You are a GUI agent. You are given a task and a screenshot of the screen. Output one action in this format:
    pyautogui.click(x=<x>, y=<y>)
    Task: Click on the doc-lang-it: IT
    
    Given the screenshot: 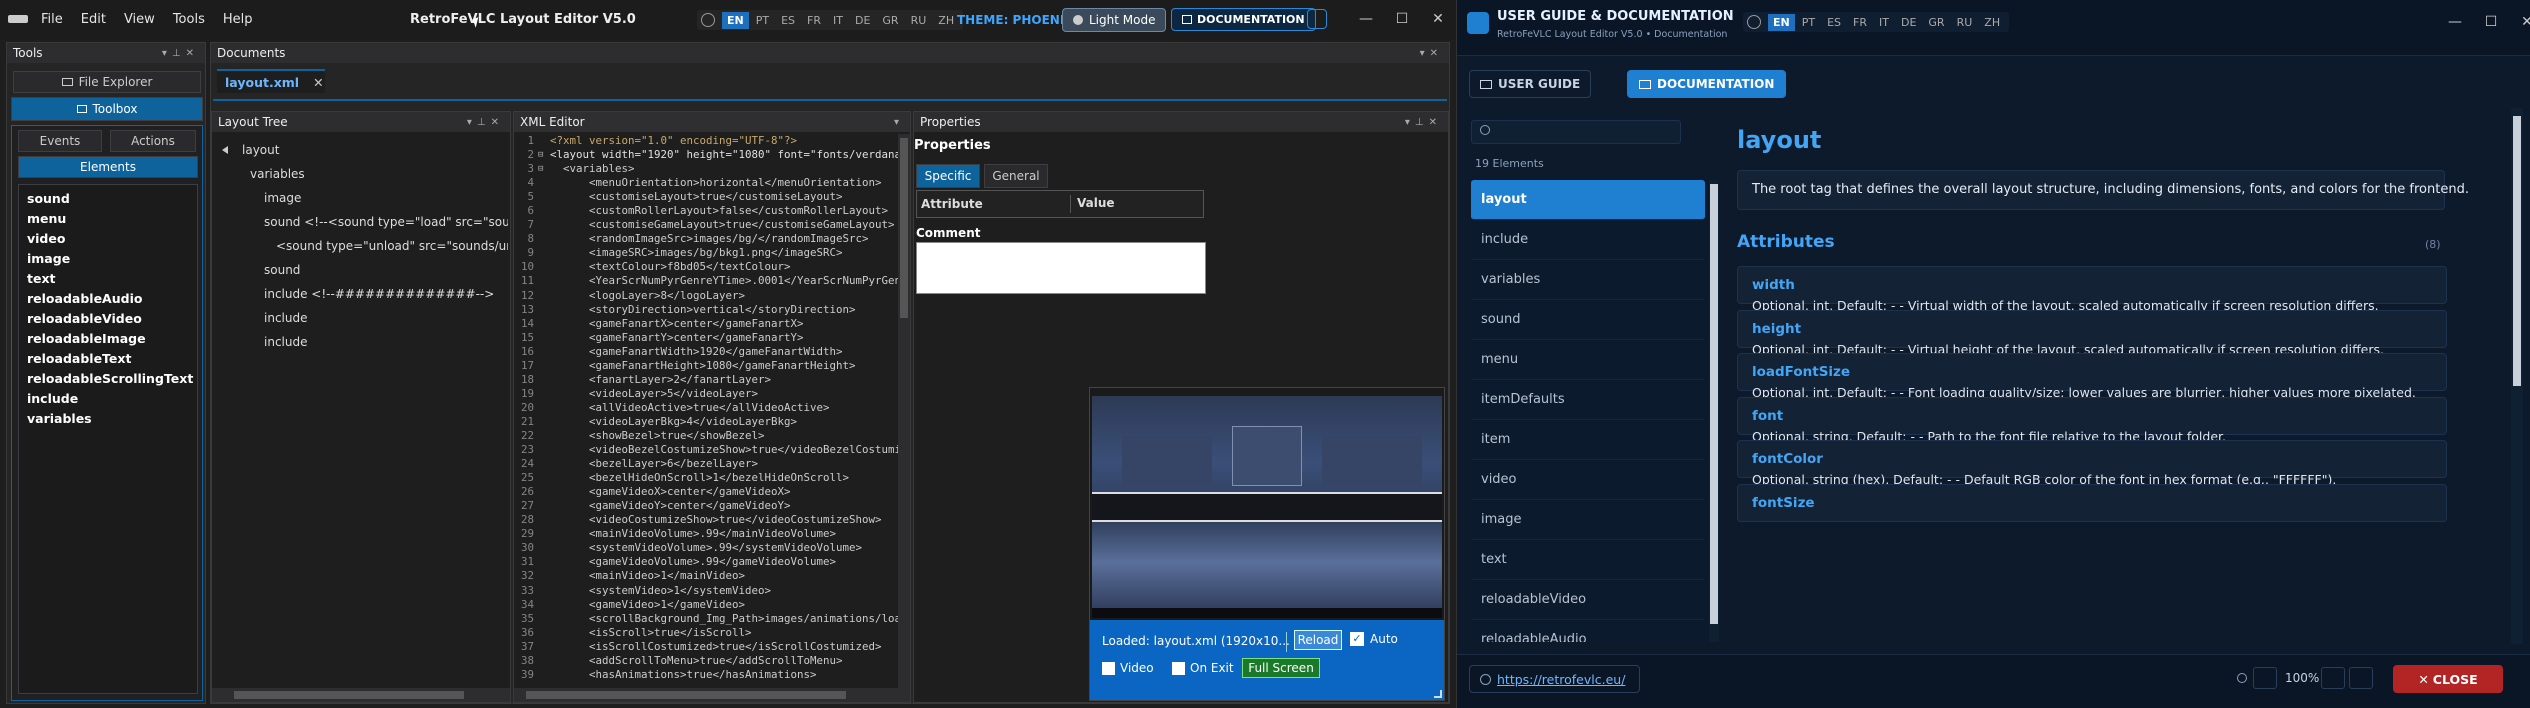 What is the action you would take?
    pyautogui.click(x=1884, y=22)
    